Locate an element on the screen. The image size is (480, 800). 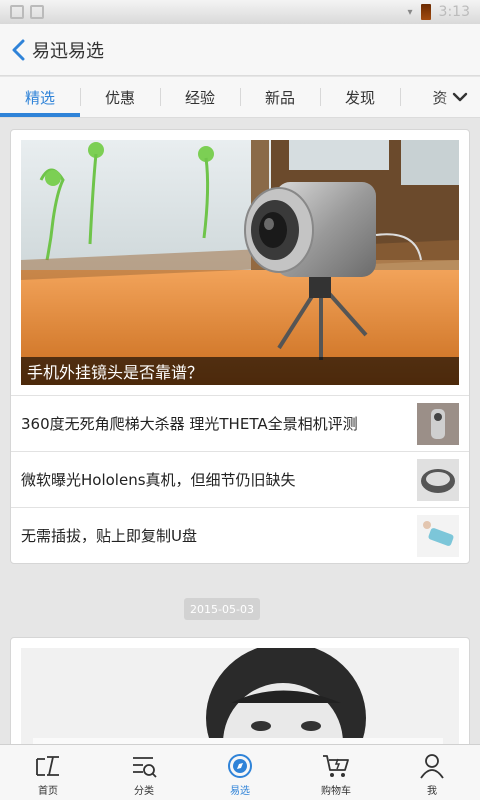
date-badge: 2015-05-03 is located at coordinates (222, 609).